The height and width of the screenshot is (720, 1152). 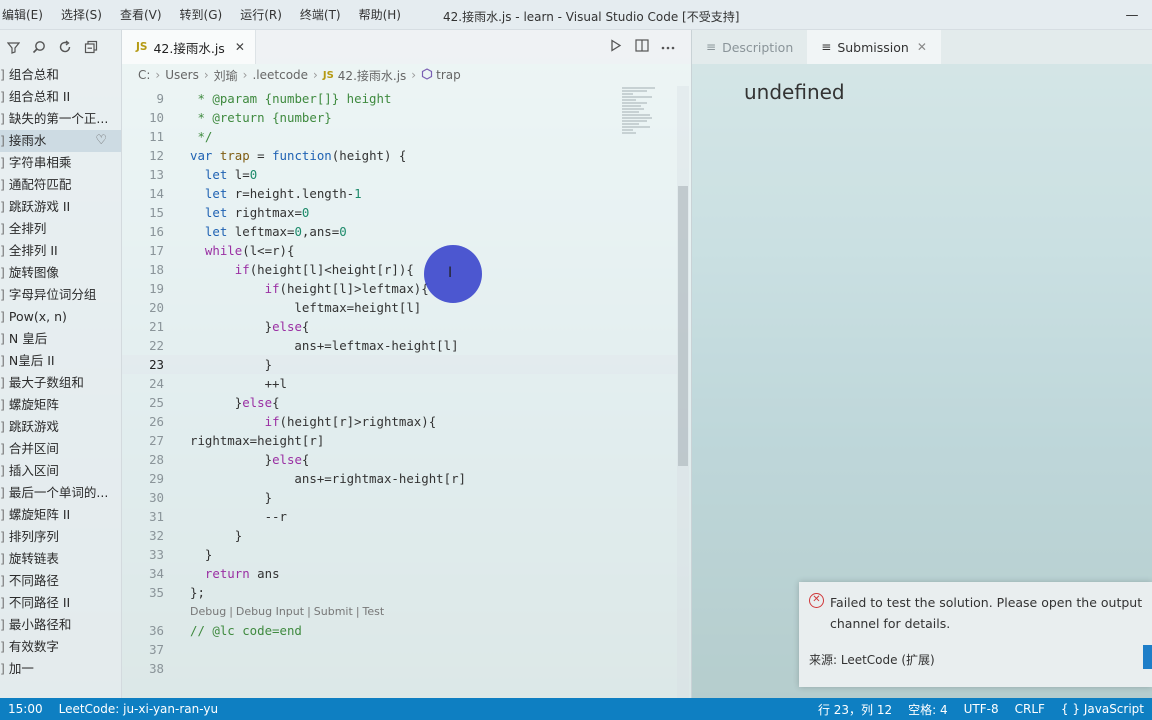 What do you see at coordinates (642, 47) in the screenshot?
I see `split-editor-icon` at bounding box center [642, 47].